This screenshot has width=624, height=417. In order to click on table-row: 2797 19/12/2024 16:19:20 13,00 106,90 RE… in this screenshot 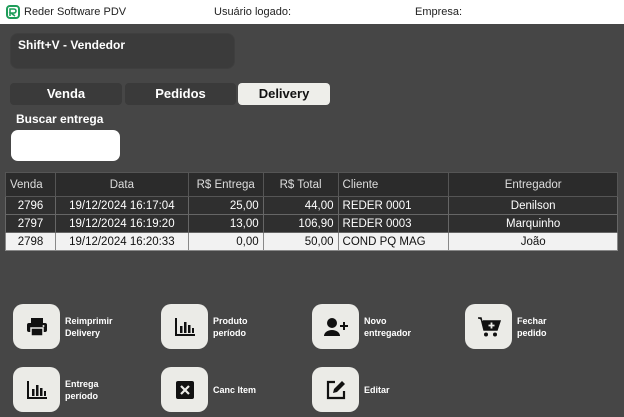, I will do `click(311, 223)`.